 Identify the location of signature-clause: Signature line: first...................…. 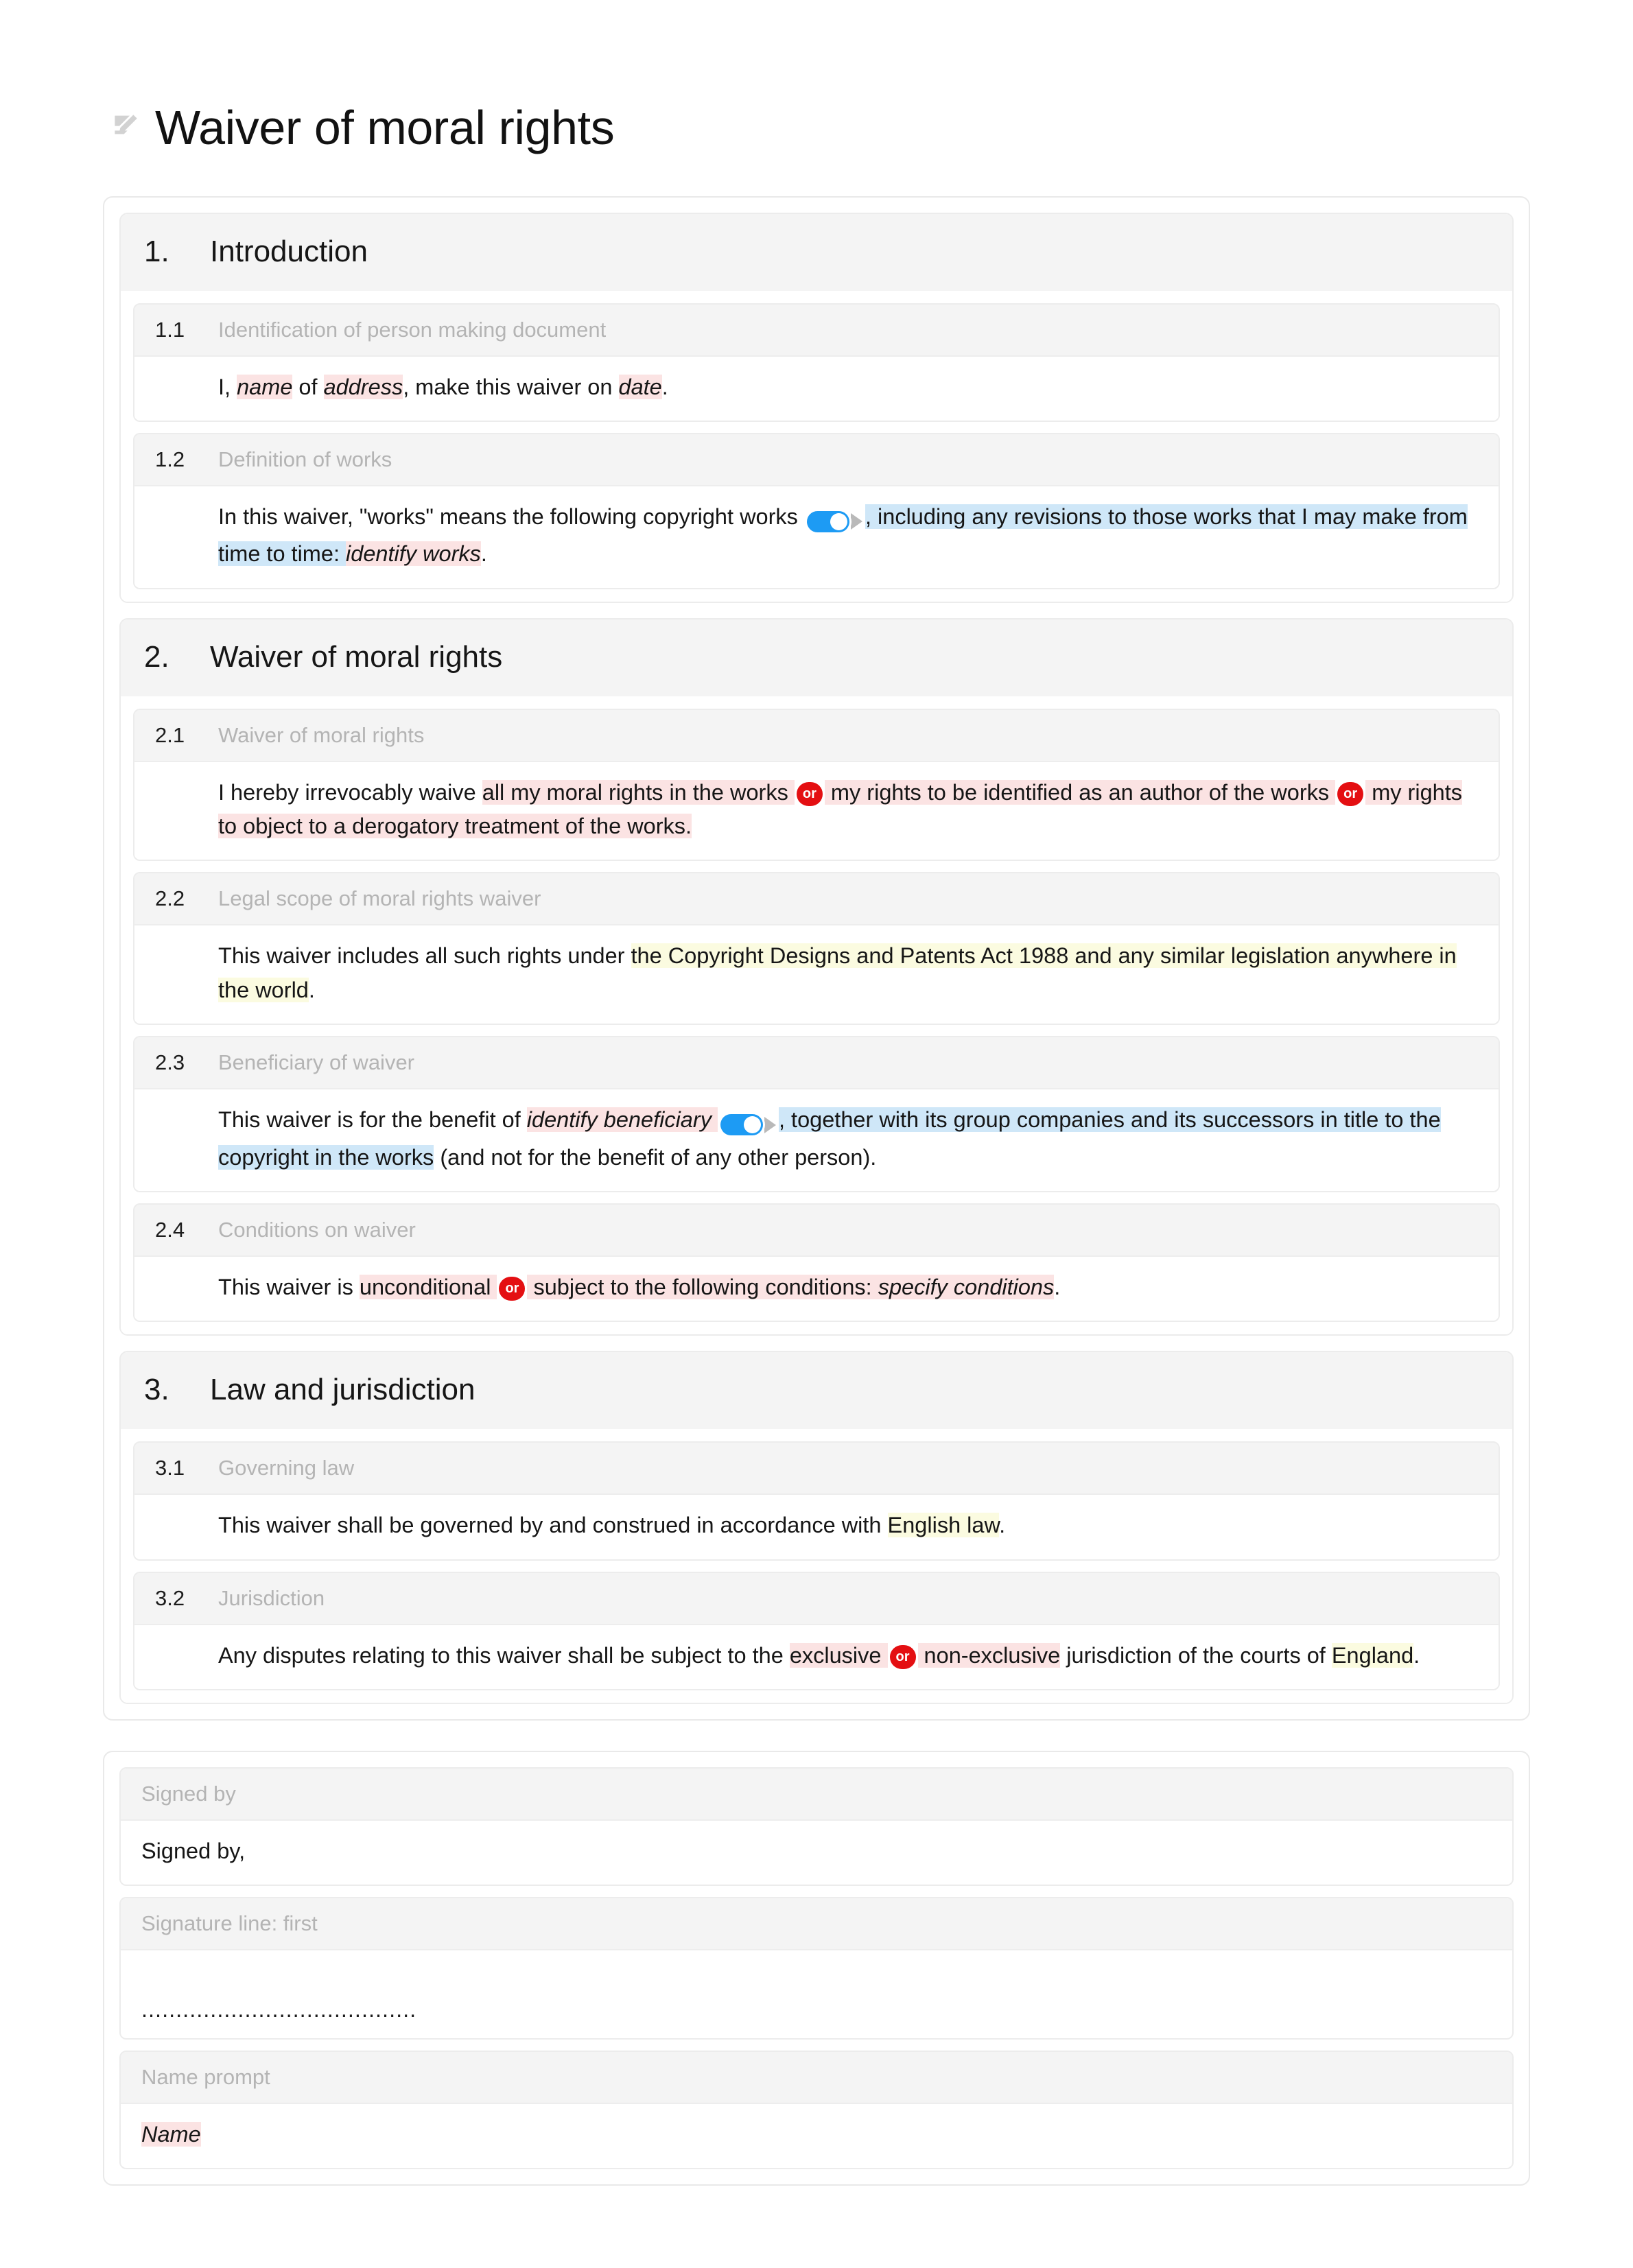
(816, 1968).